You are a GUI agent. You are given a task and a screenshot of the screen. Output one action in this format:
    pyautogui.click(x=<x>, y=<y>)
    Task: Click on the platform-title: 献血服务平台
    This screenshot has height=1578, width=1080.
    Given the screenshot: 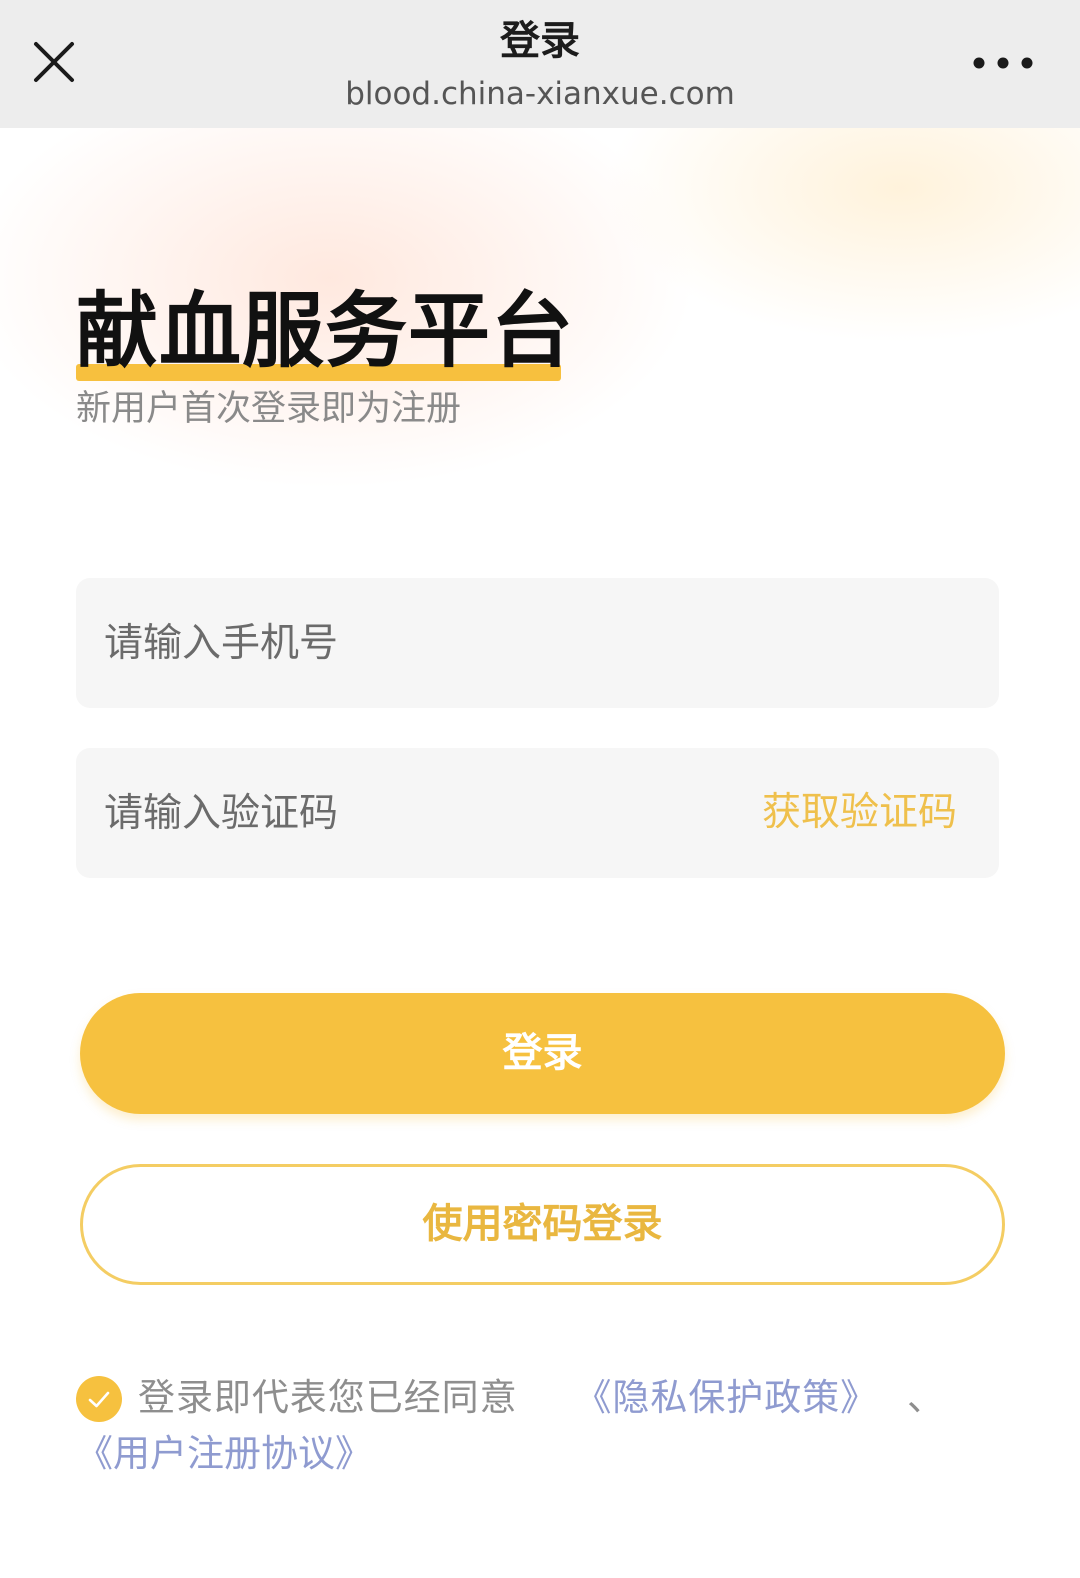 What is the action you would take?
    pyautogui.click(x=325, y=331)
    